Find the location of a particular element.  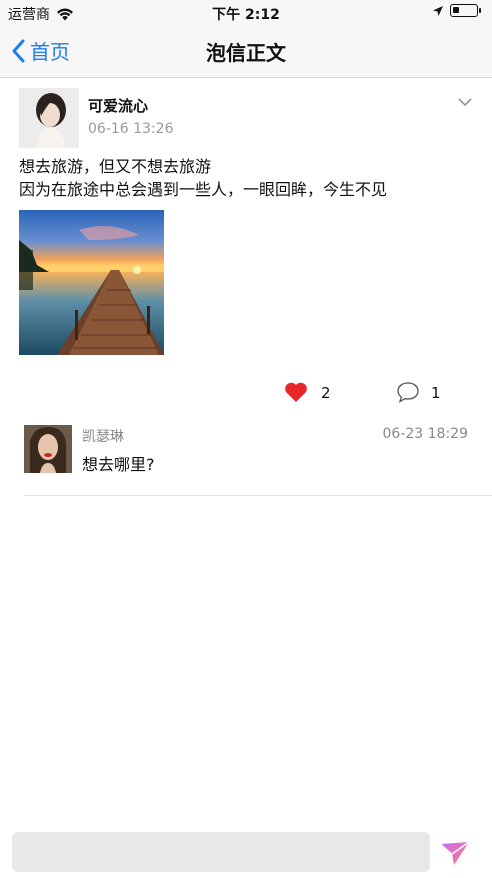

battery-level is located at coordinates (456, 10).